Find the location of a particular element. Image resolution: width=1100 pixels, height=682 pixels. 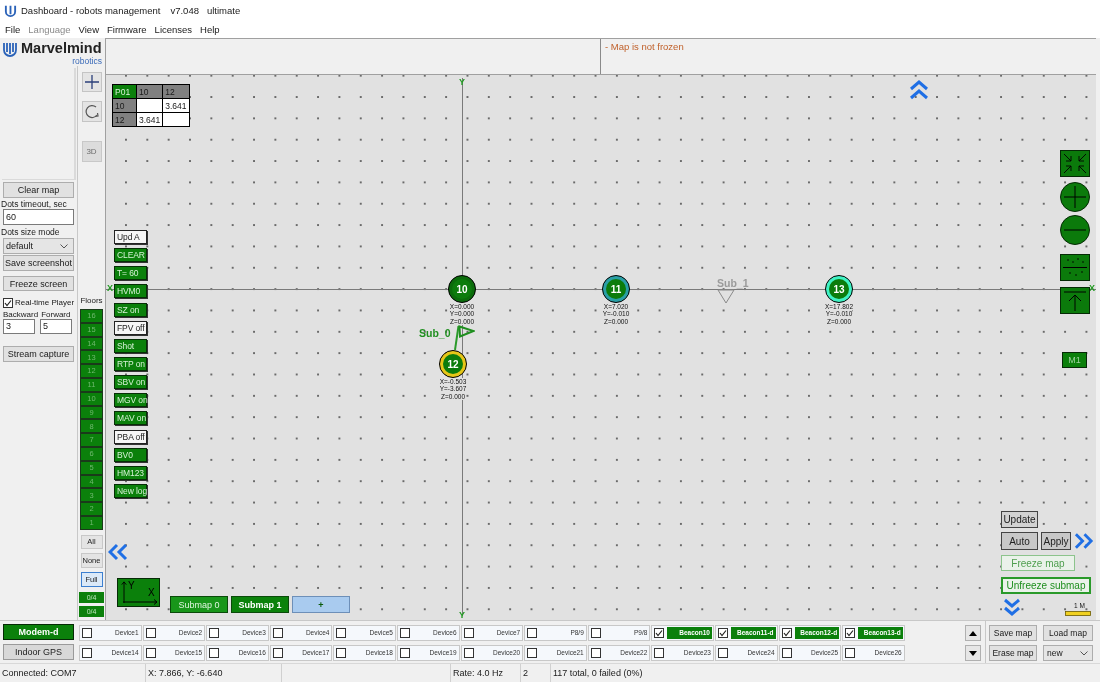

input-field: 5 is located at coordinates (56, 326).